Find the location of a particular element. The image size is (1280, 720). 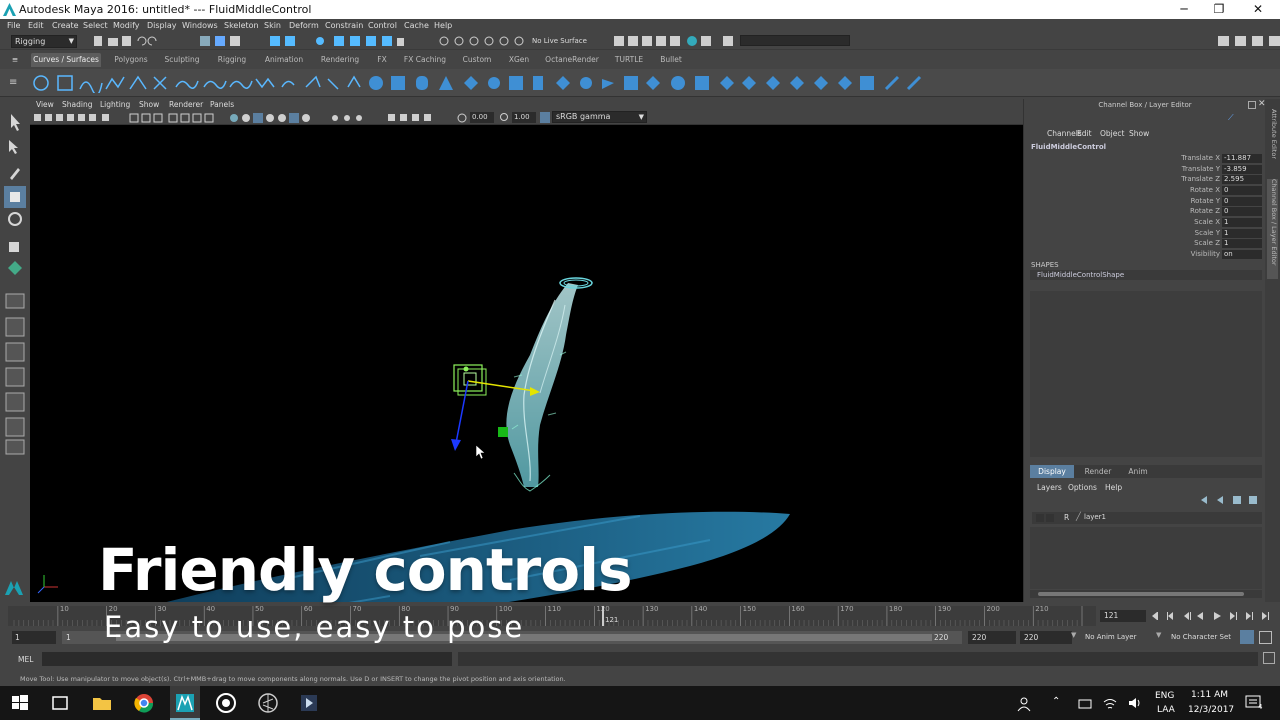

toolbox-icons is located at coordinates (15, 350).